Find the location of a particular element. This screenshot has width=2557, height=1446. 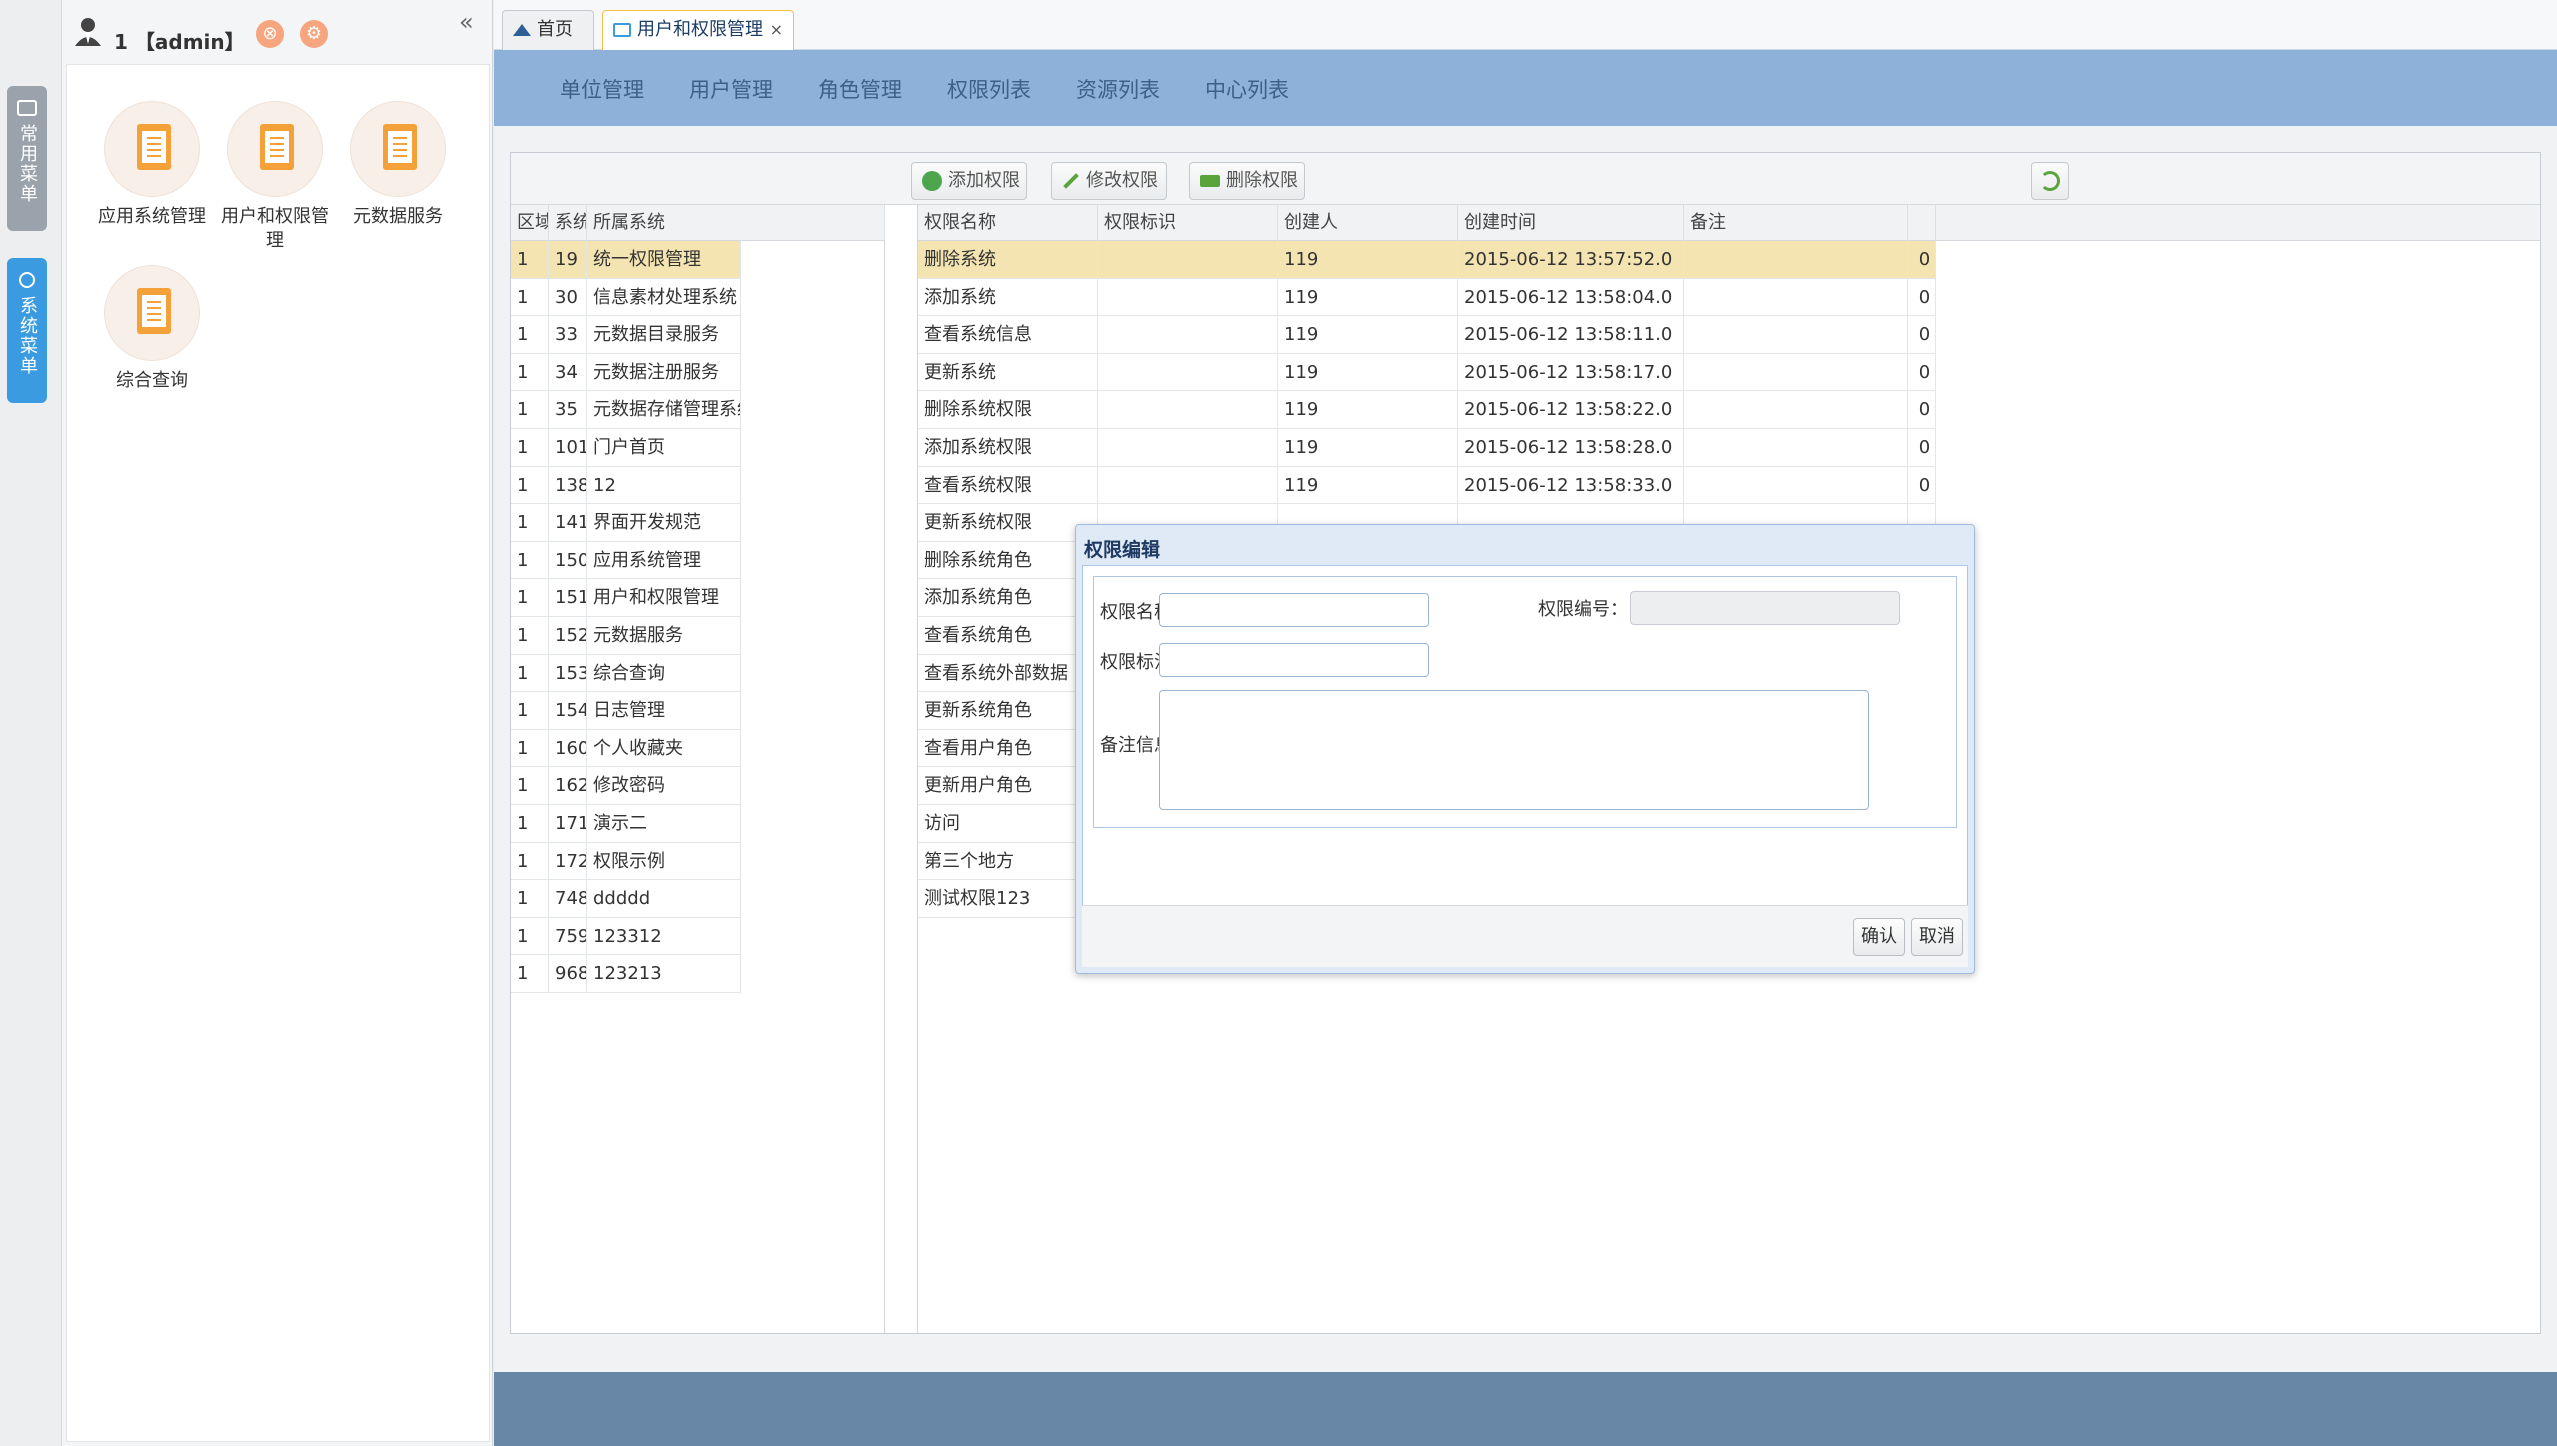

sys-cell-name: 界面开发规范 is located at coordinates (664, 523).